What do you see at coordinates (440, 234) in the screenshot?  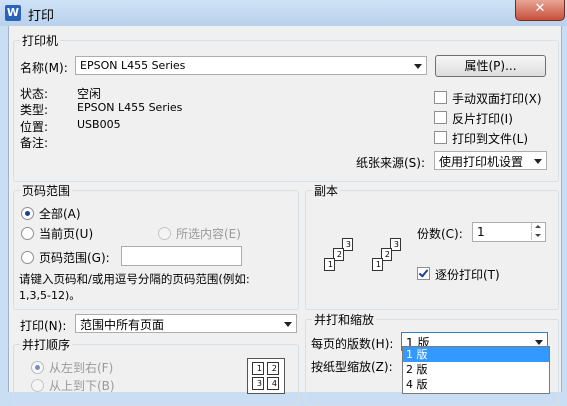 I see `copies-count-label: 份数(C):` at bounding box center [440, 234].